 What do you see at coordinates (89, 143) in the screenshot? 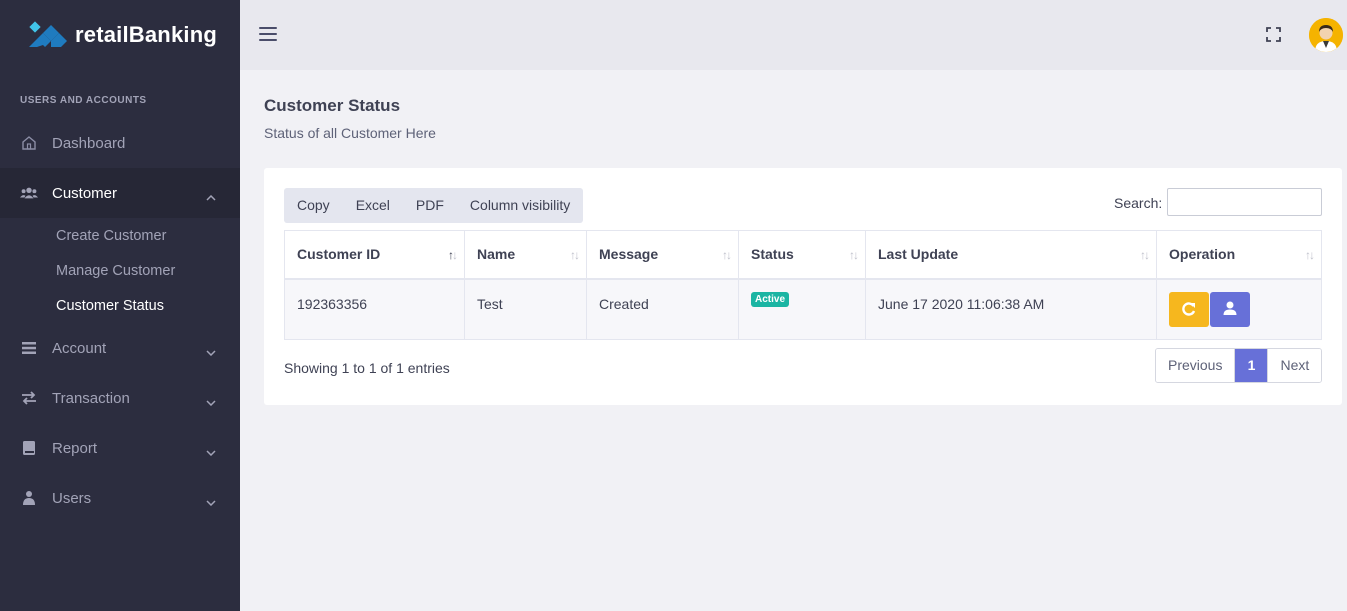
I see `sidebar-item-label: Dashboard` at bounding box center [89, 143].